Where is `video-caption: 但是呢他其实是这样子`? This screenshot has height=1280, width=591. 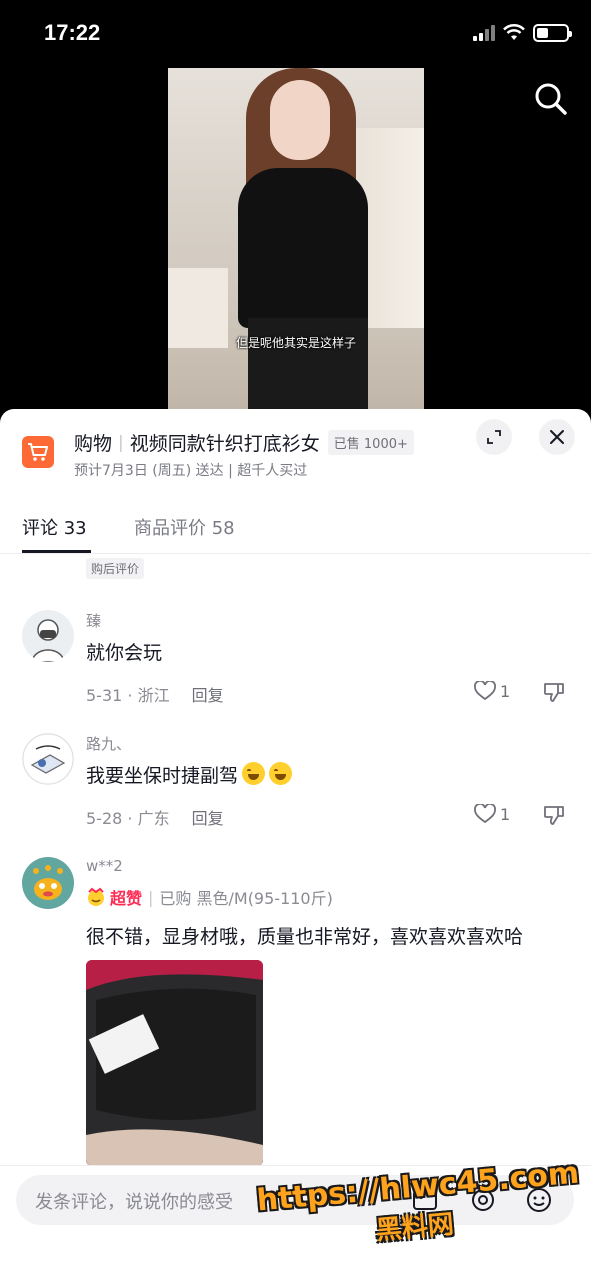 video-caption: 但是呢他其实是这样子 is located at coordinates (295, 343).